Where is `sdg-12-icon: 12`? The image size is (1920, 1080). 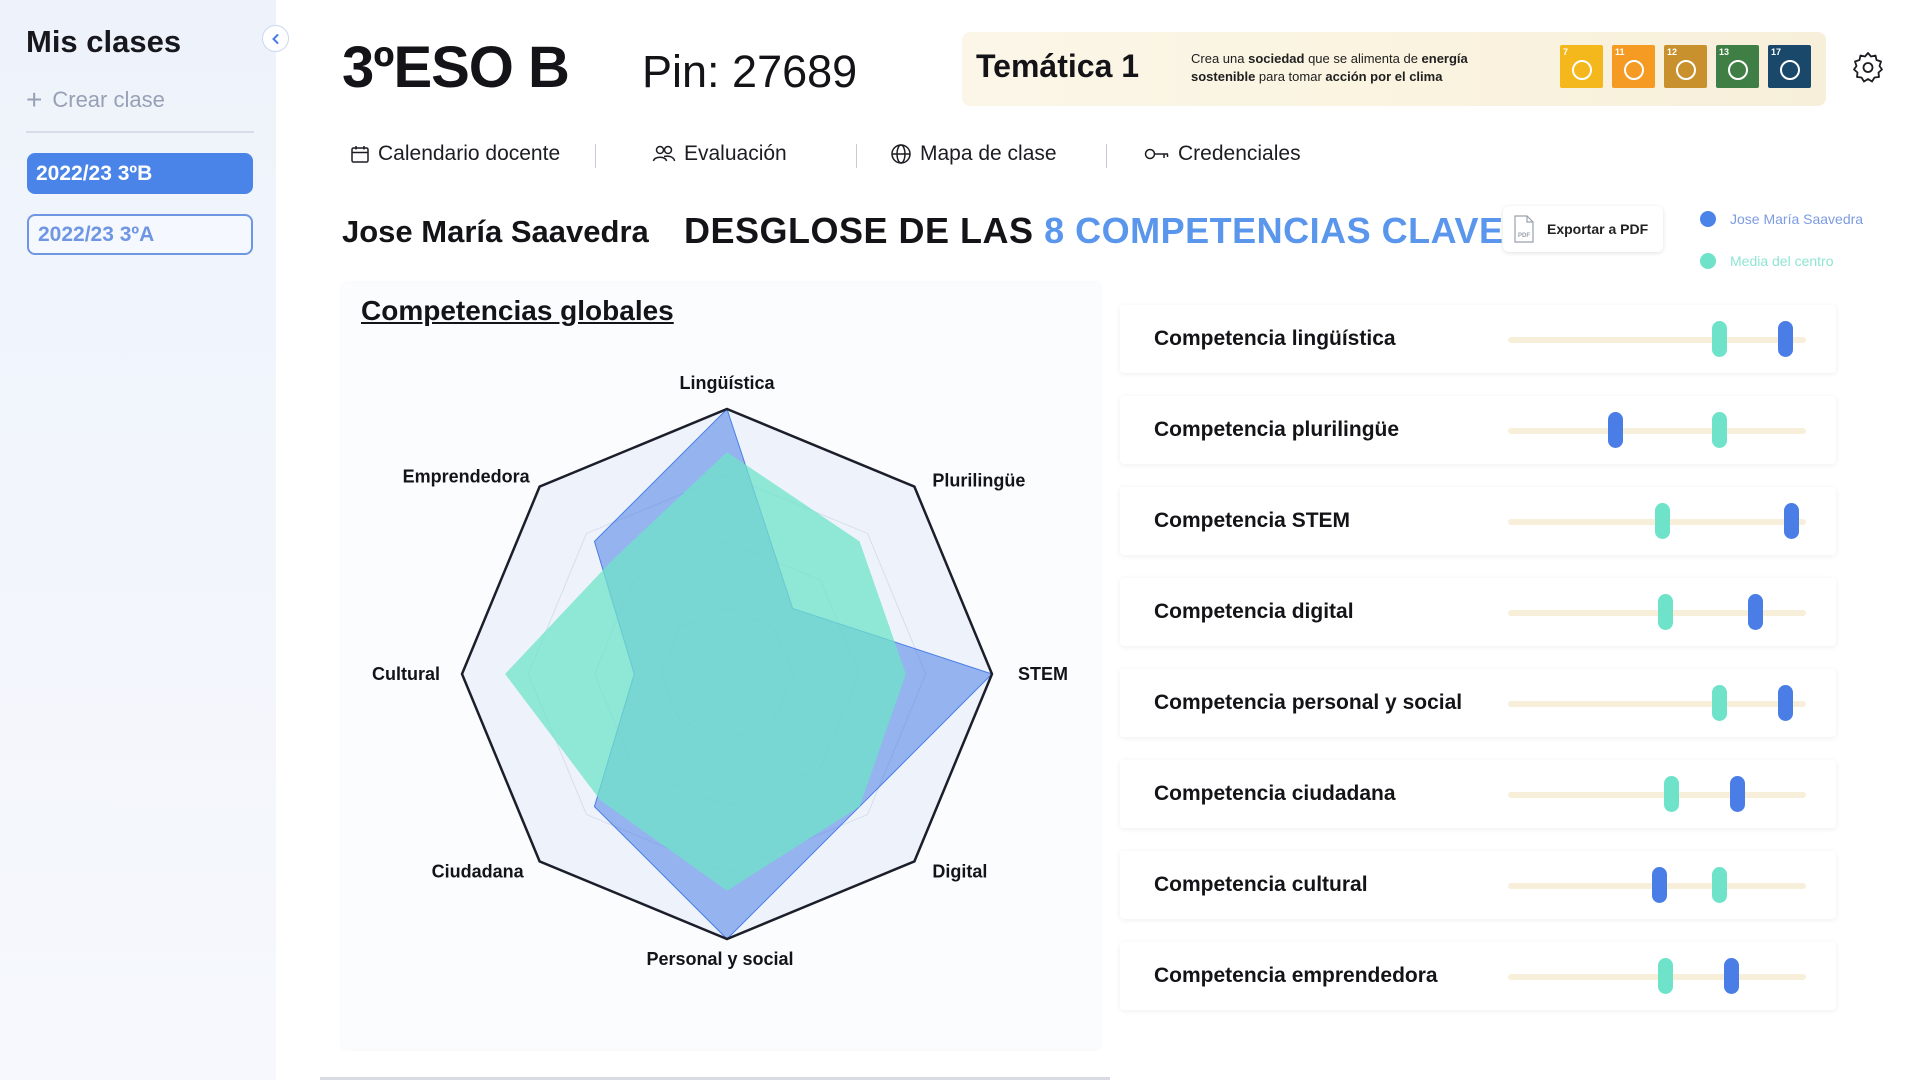 sdg-12-icon: 12 is located at coordinates (1685, 66).